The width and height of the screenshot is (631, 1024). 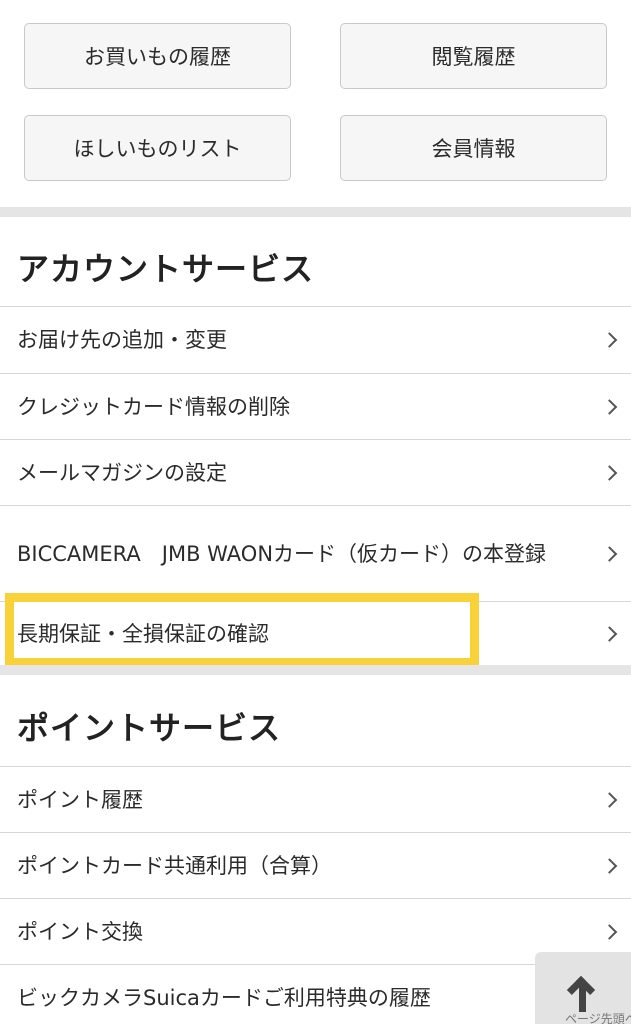 What do you see at coordinates (149, 728) in the screenshot?
I see `point-section-title: ポイントサービス` at bounding box center [149, 728].